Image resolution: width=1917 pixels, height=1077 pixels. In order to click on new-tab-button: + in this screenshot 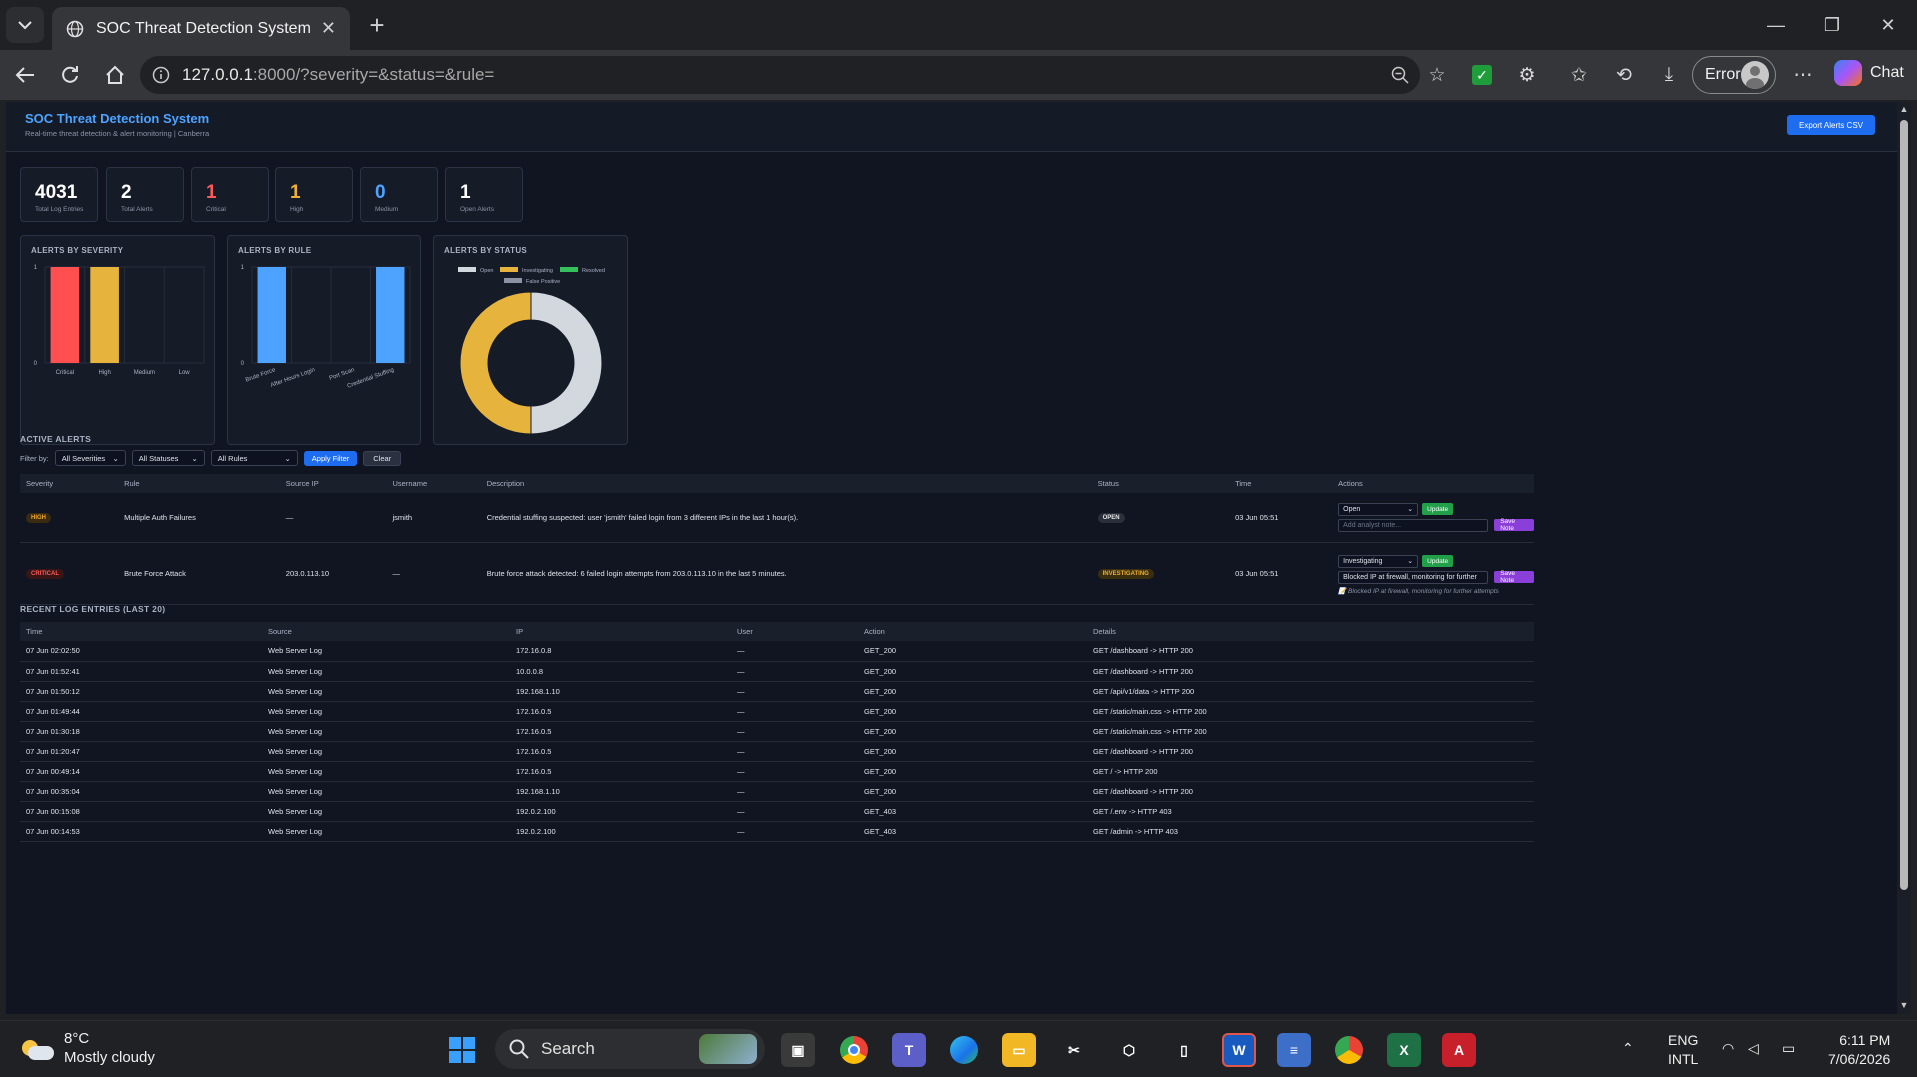, I will do `click(377, 25)`.